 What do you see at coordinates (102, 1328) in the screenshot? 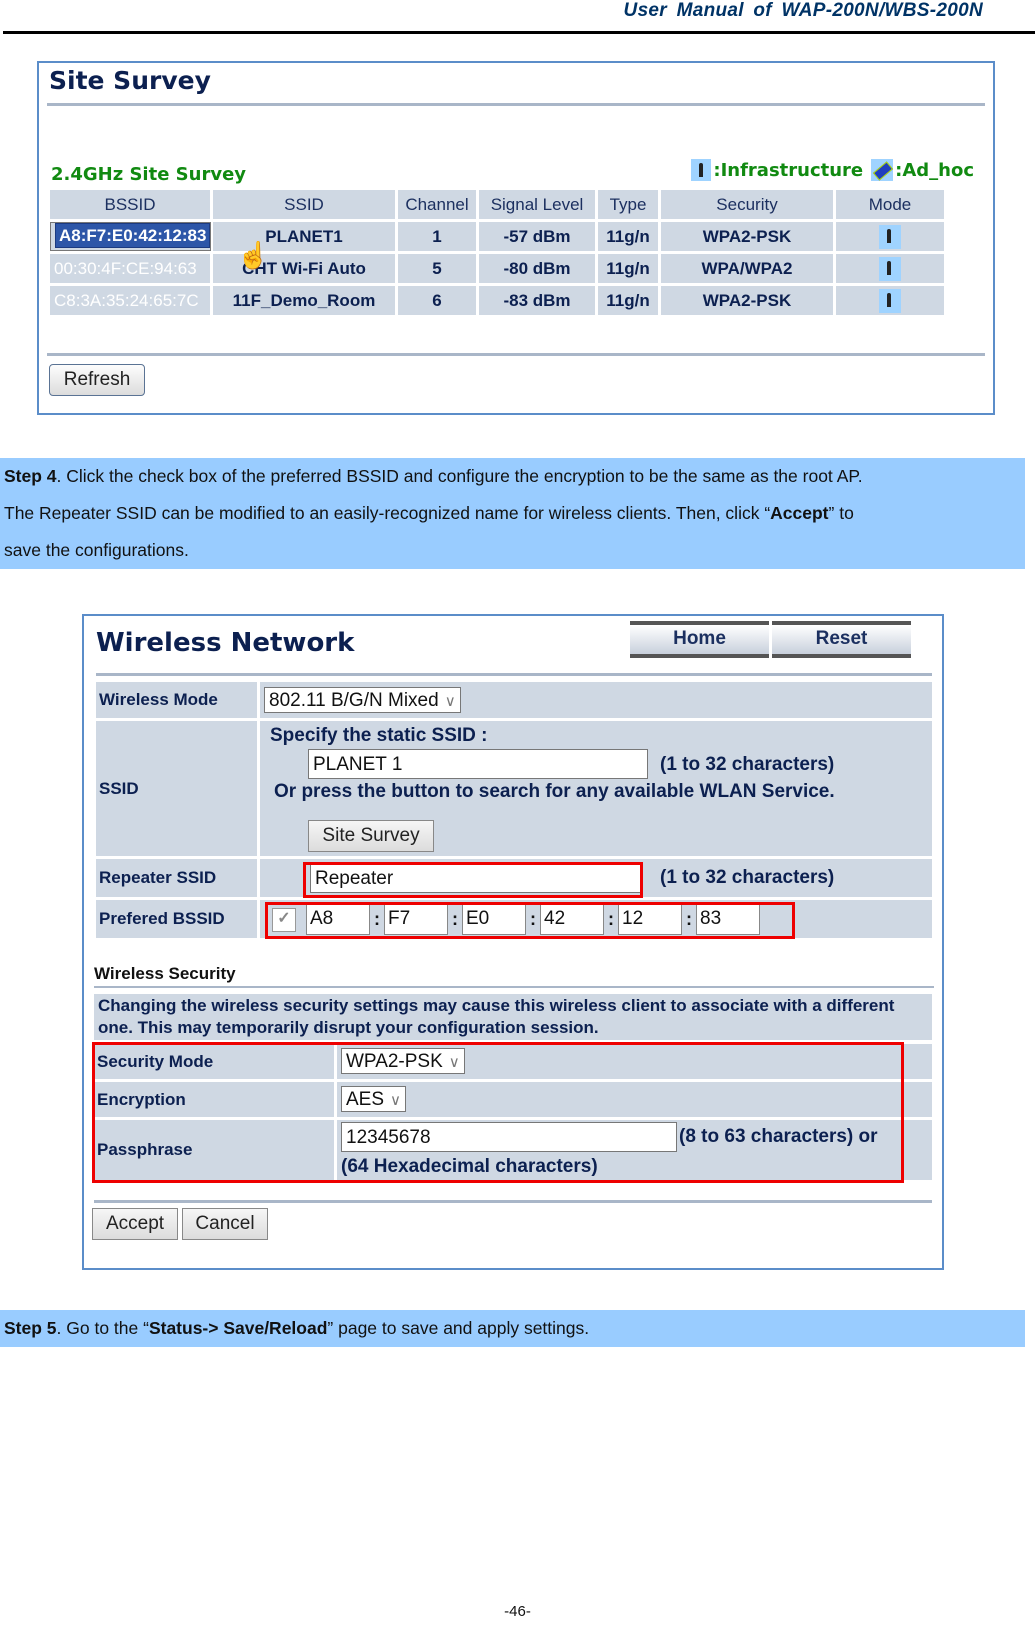
I see `step5-text-pre: . Go to the “` at bounding box center [102, 1328].